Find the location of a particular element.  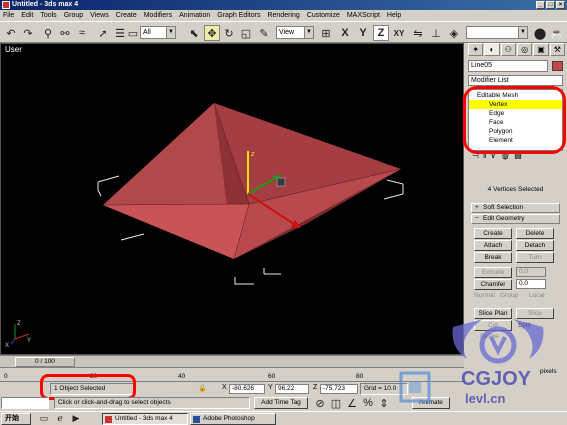

manipulate-icon: ✎ is located at coordinates (264, 33).